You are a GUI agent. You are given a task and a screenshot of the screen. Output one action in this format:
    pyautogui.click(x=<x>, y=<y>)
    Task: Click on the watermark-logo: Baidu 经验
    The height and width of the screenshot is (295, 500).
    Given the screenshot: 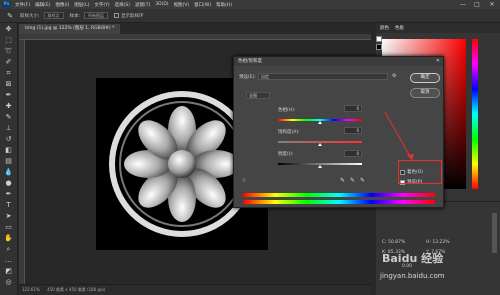 What is the action you would take?
    pyautogui.click(x=413, y=258)
    